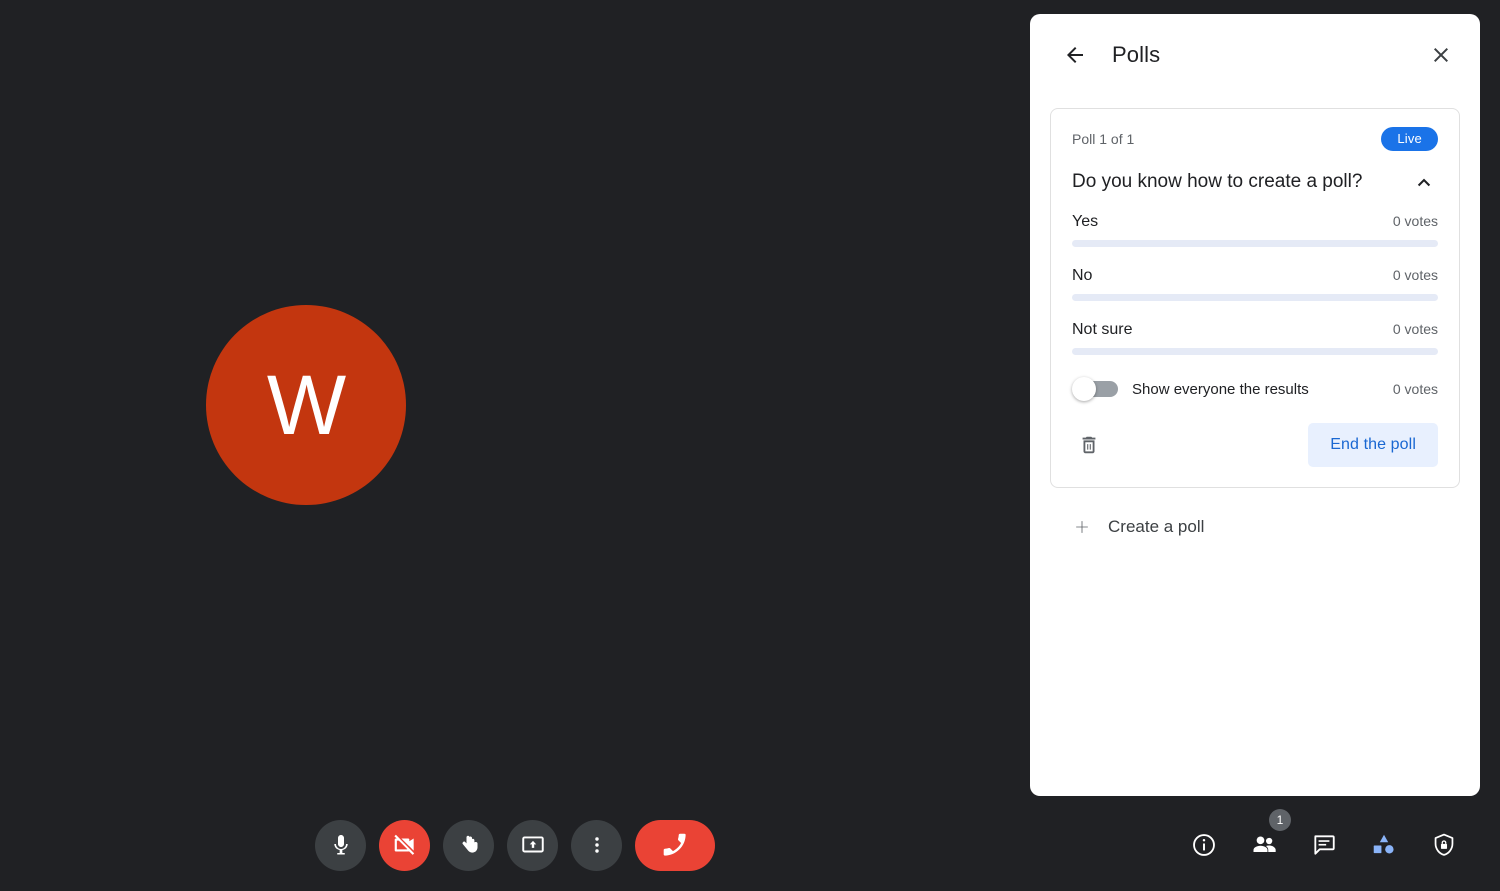  I want to click on poll-options-list: Yes 0 votes No 0 votes Not sure 0 votes, so click(1255, 284).